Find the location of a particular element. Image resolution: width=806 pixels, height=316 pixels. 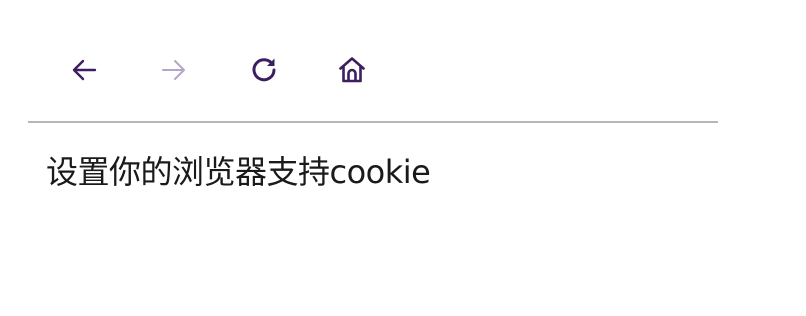

reload-icon is located at coordinates (264, 70).